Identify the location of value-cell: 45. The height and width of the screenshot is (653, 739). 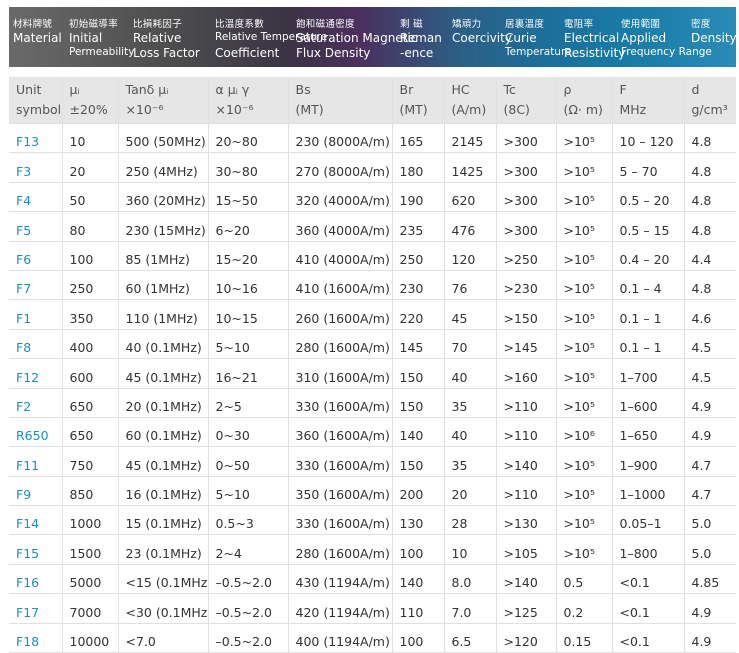
(470, 314).